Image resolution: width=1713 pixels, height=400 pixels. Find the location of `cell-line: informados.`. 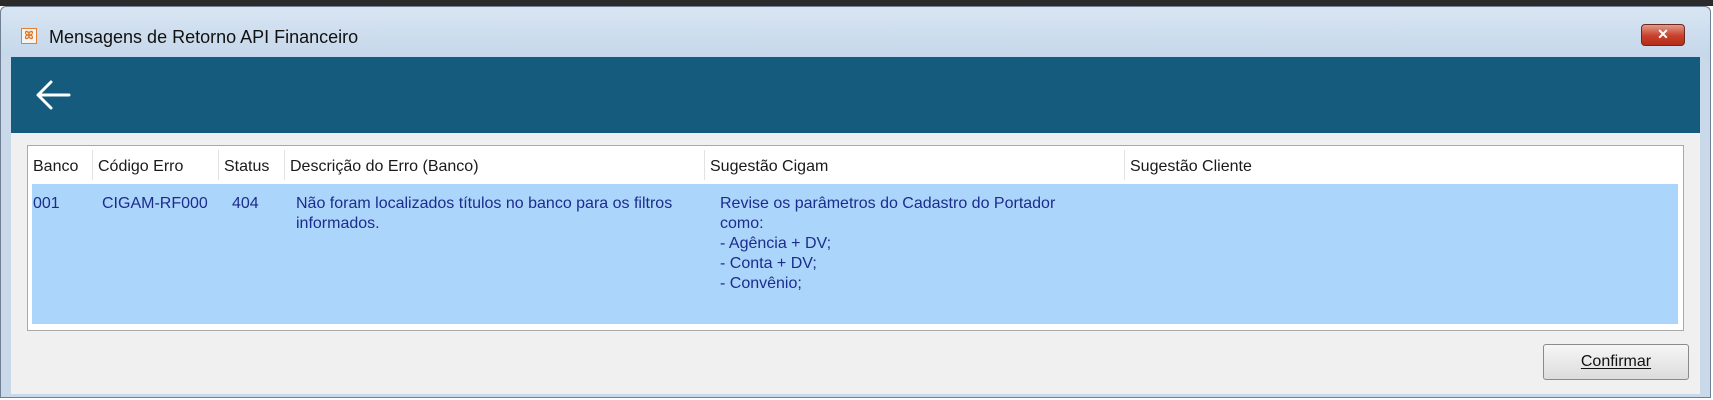

cell-line: informados. is located at coordinates (338, 223).